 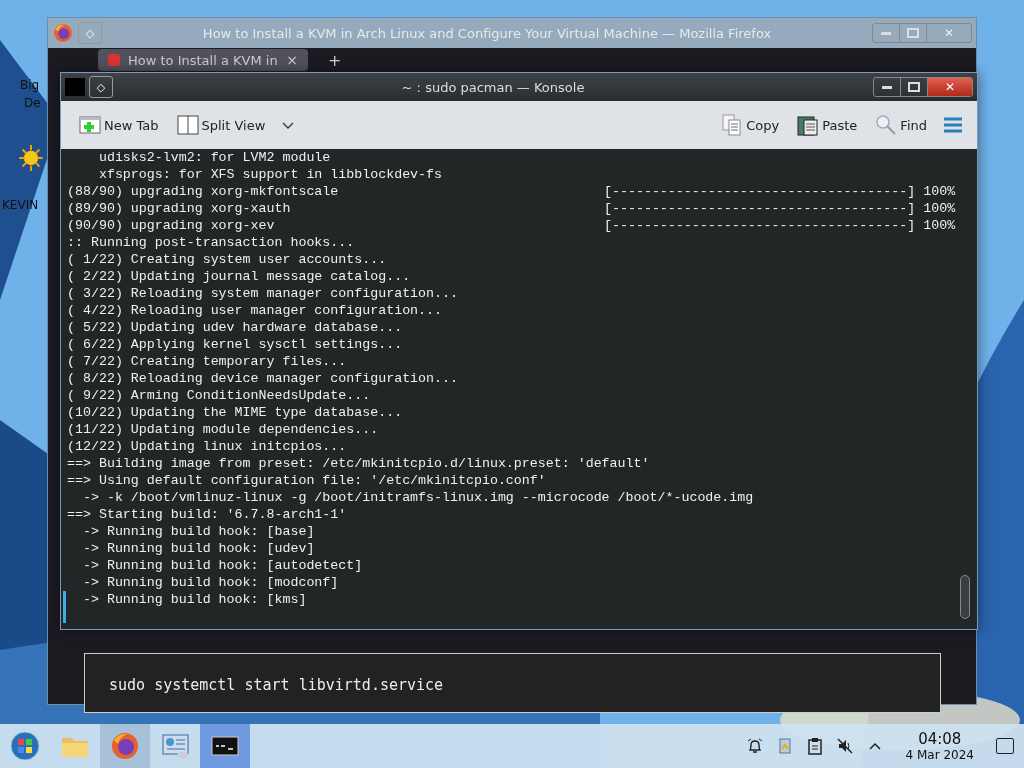 I want to click on terminal-line: udisks2-lvm2: for LVM2 module, so click(x=214, y=157).